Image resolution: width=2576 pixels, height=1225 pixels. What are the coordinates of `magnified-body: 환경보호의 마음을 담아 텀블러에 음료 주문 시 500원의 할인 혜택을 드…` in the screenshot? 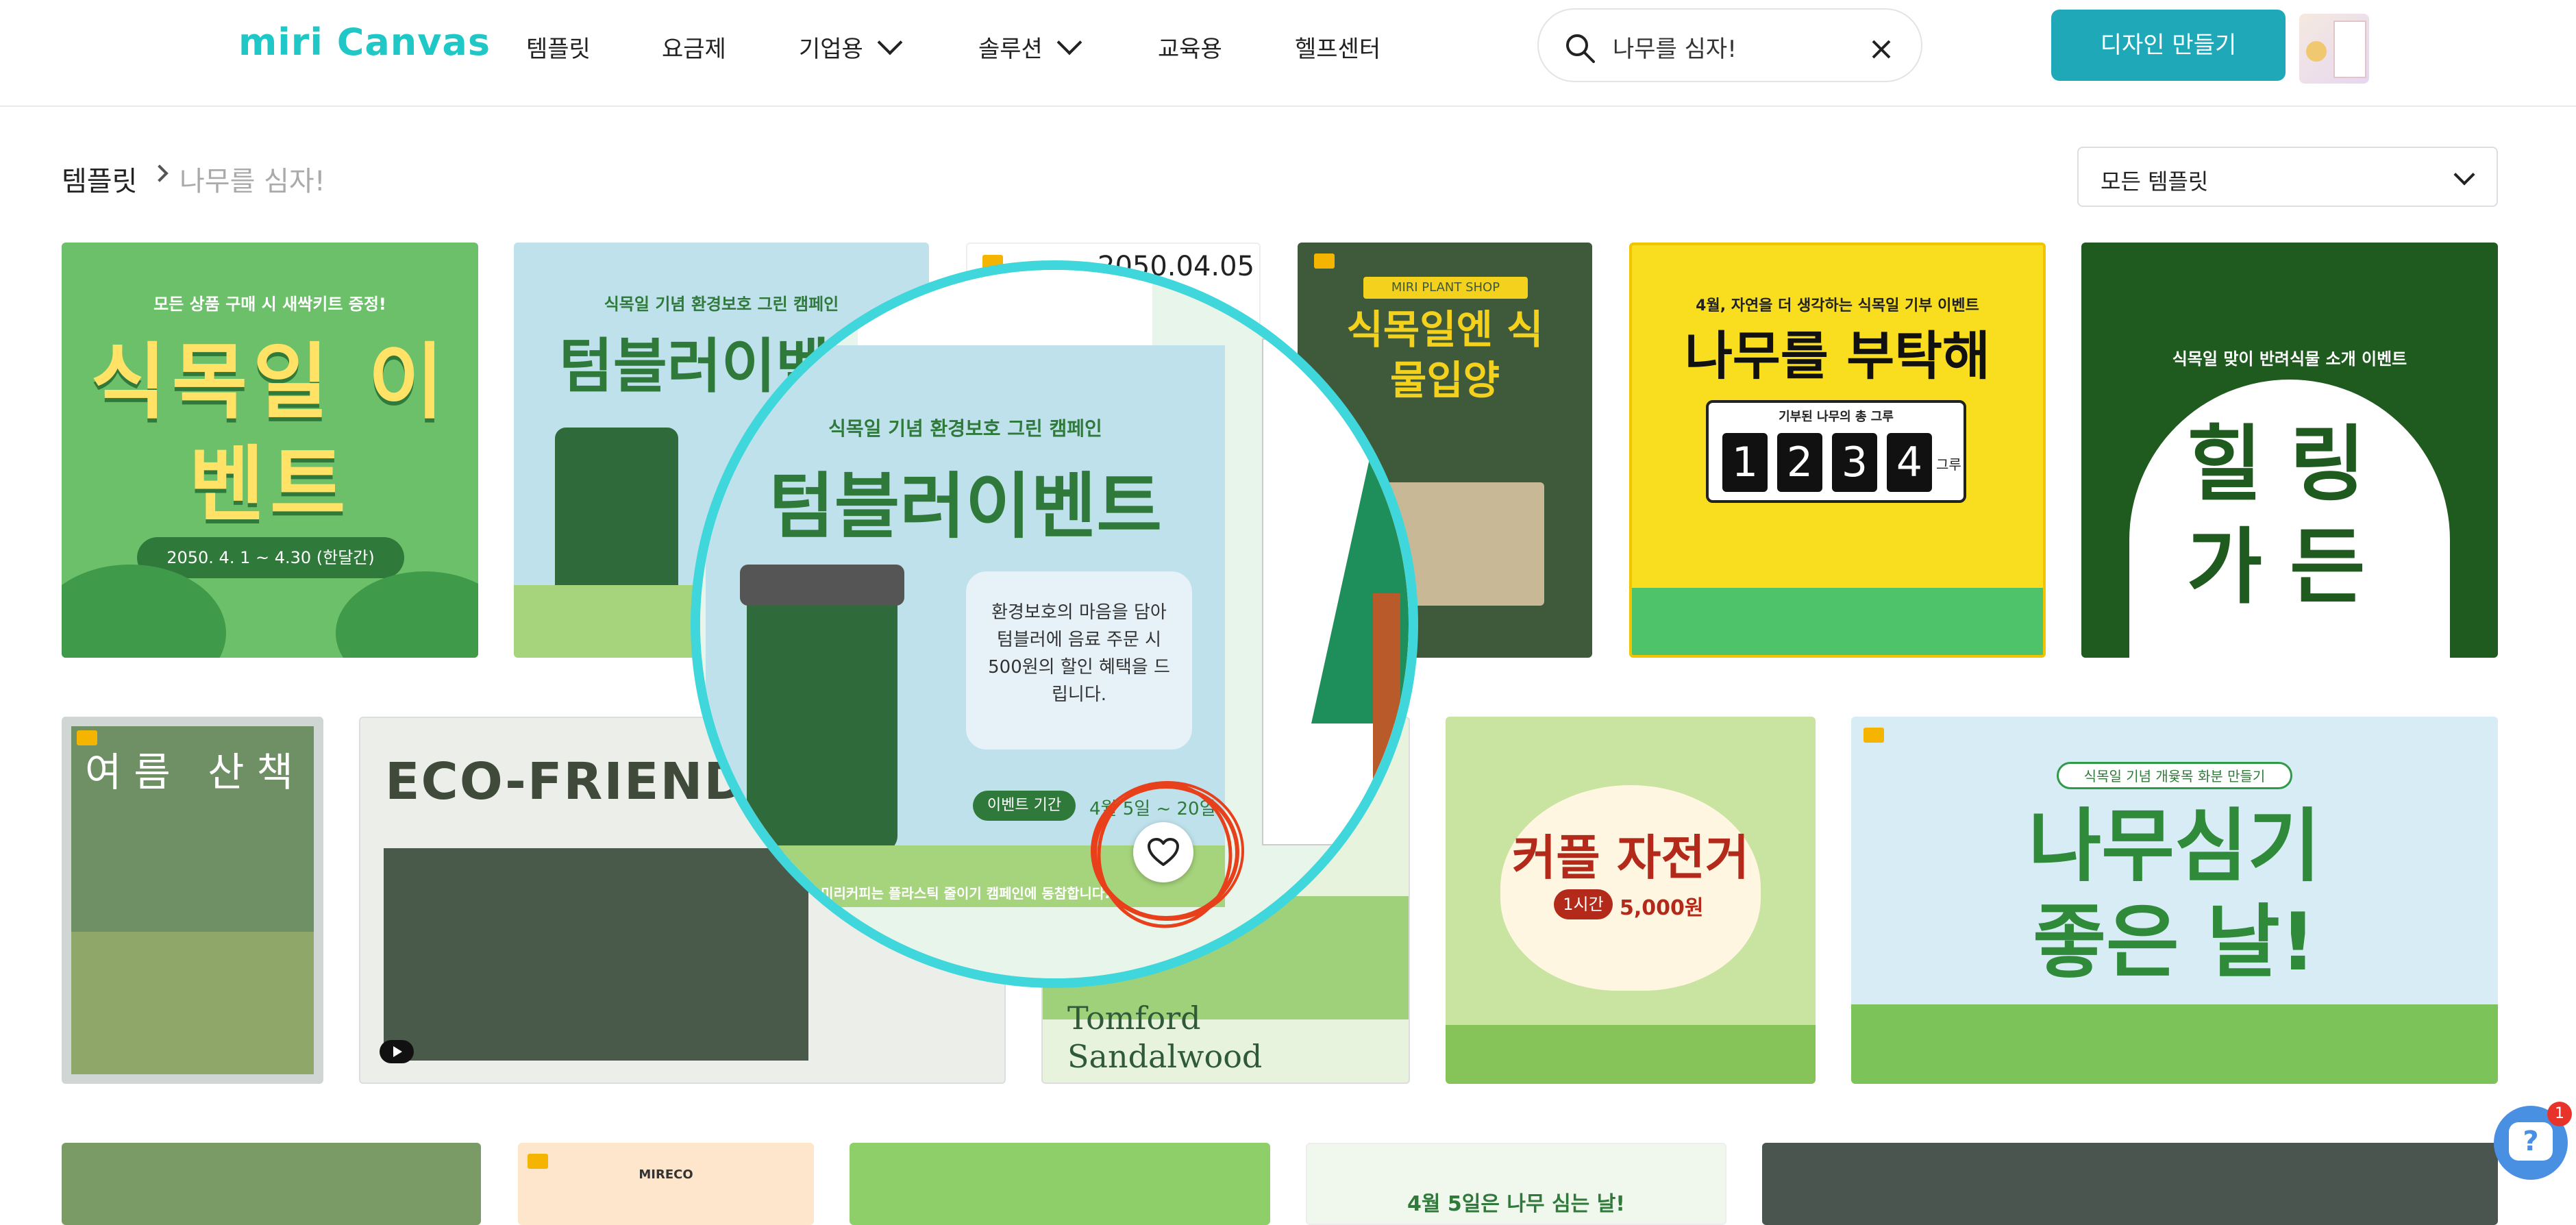 It's located at (1079, 653).